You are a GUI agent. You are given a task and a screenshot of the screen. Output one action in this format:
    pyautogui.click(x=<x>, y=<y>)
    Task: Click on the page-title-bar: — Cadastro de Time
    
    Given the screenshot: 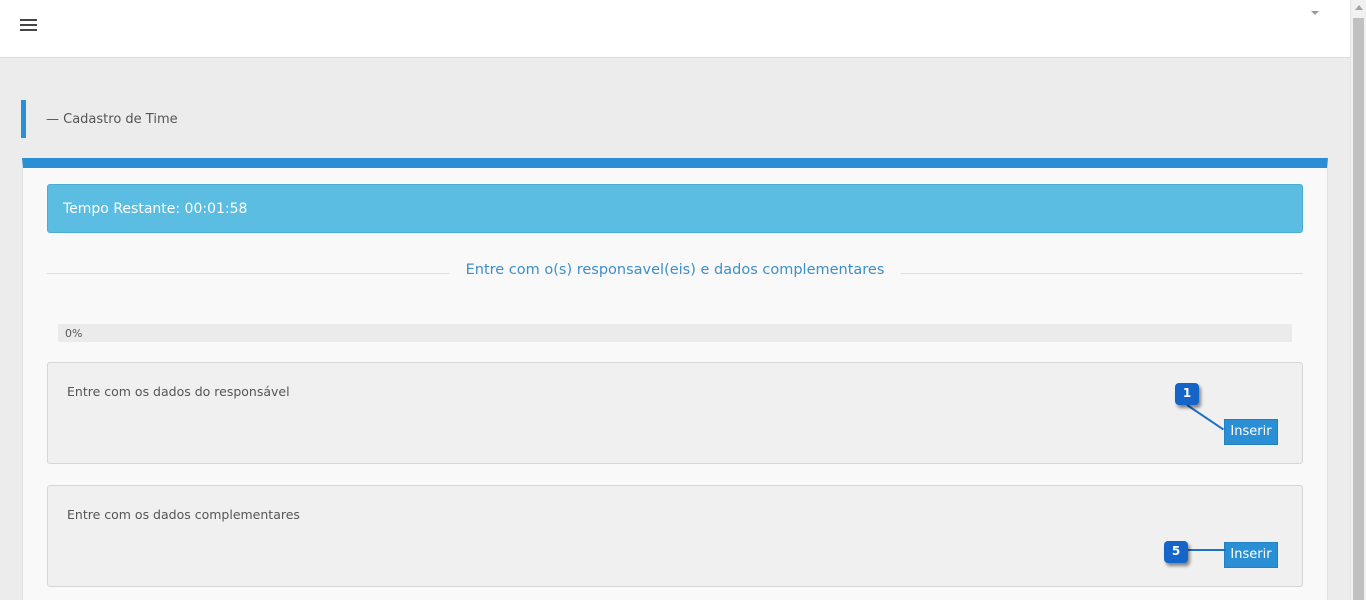 What is the action you would take?
    pyautogui.click(x=221, y=119)
    